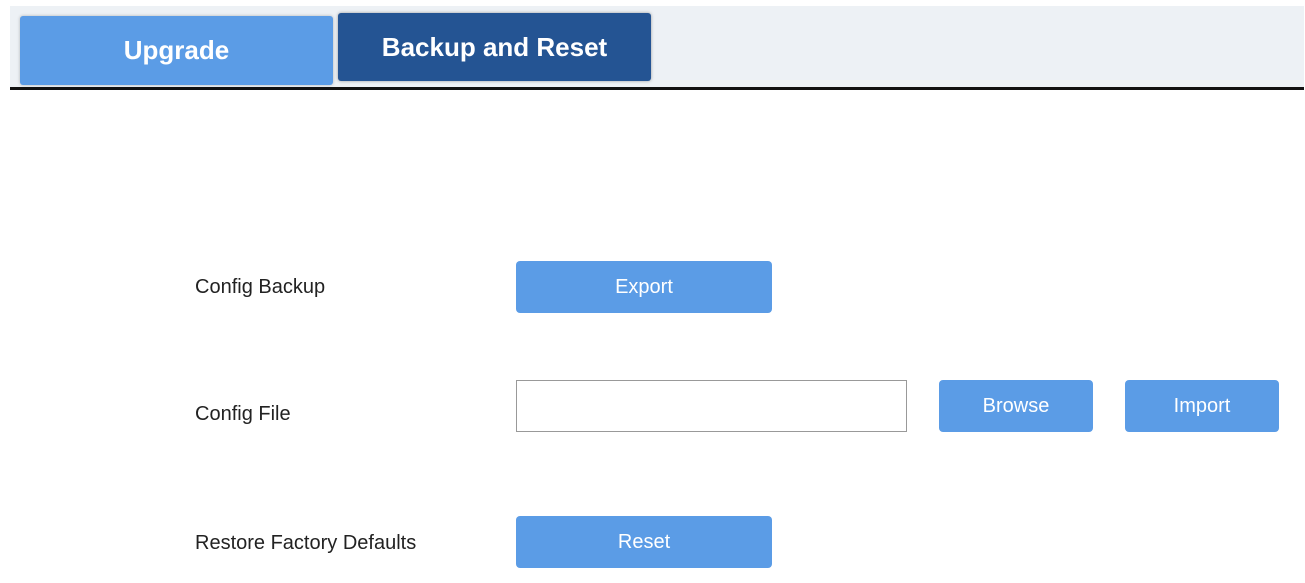  I want to click on config-backup-label: Config Backup, so click(260, 287).